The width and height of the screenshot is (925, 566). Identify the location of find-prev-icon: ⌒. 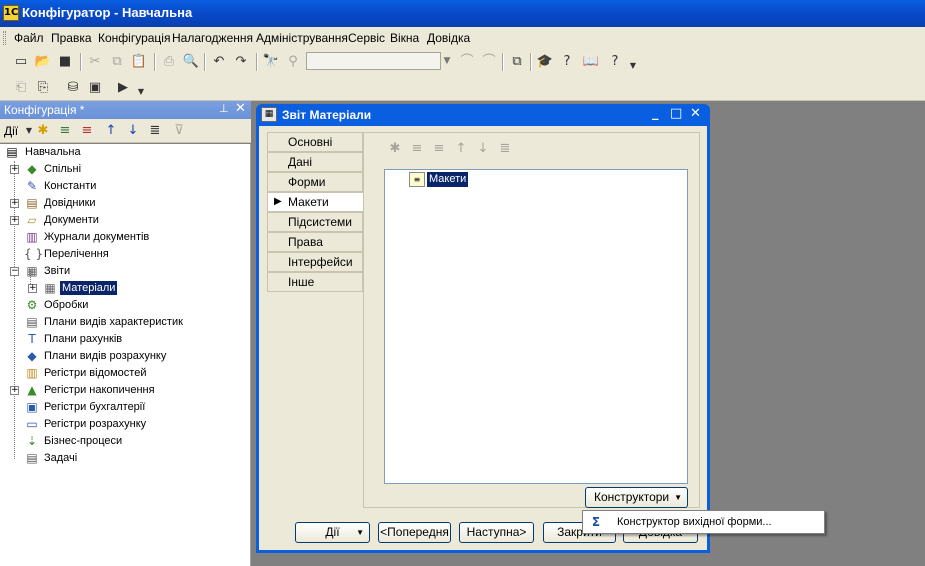
(467, 62).